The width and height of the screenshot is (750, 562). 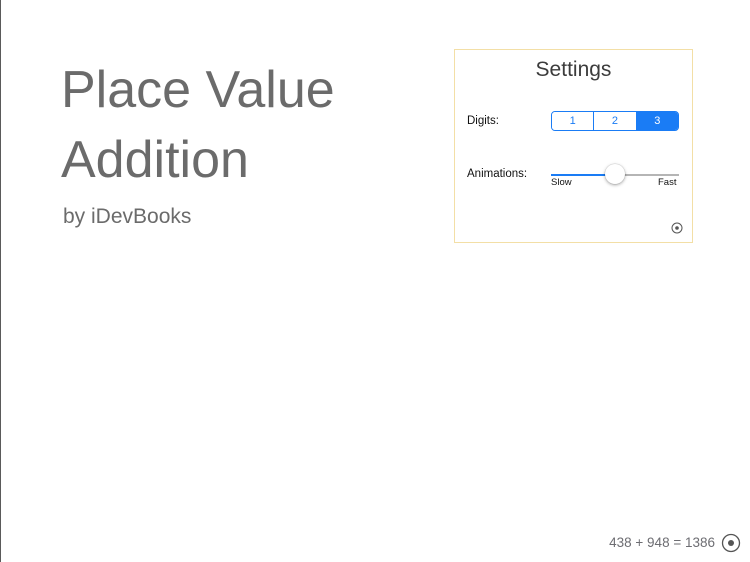 What do you see at coordinates (127, 216) in the screenshot?
I see `app-byline: by iDevBooks` at bounding box center [127, 216].